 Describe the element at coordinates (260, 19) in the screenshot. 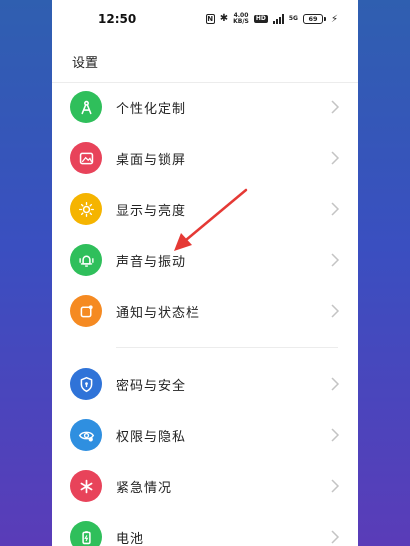

I see `hd-icon: HD` at that location.